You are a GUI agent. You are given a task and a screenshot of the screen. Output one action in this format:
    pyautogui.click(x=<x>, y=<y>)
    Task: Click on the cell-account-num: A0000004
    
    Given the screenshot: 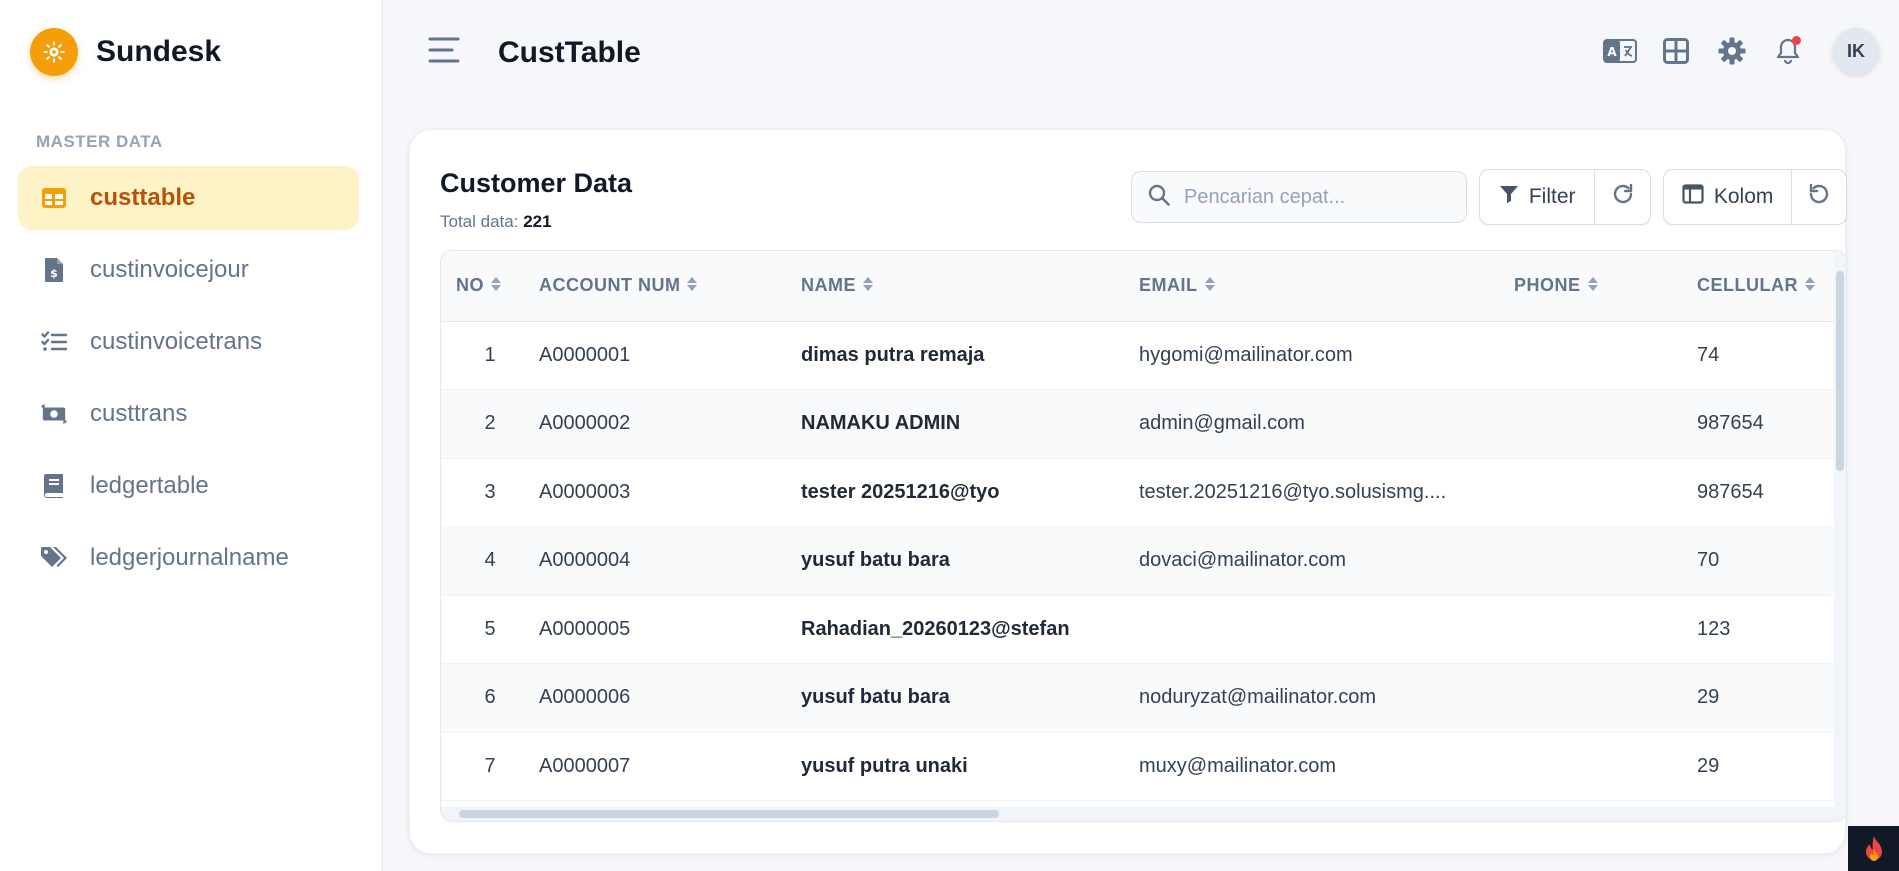 What is the action you would take?
    pyautogui.click(x=585, y=560)
    